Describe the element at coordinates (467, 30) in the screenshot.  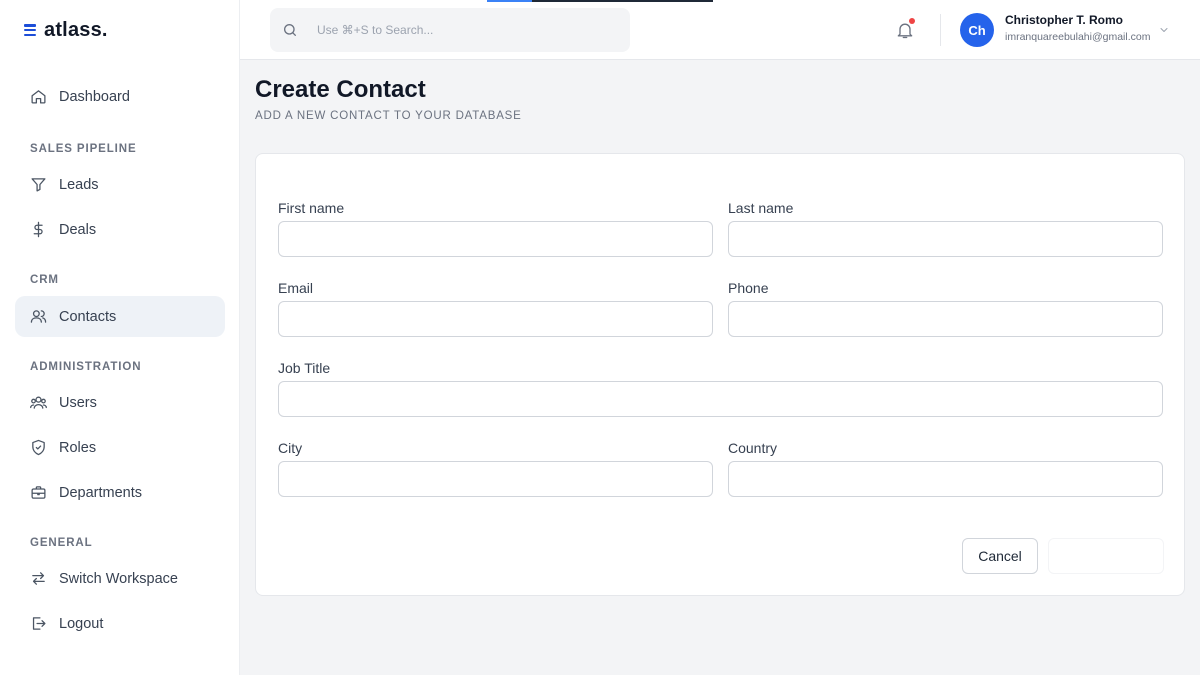
I see `search-input` at that location.